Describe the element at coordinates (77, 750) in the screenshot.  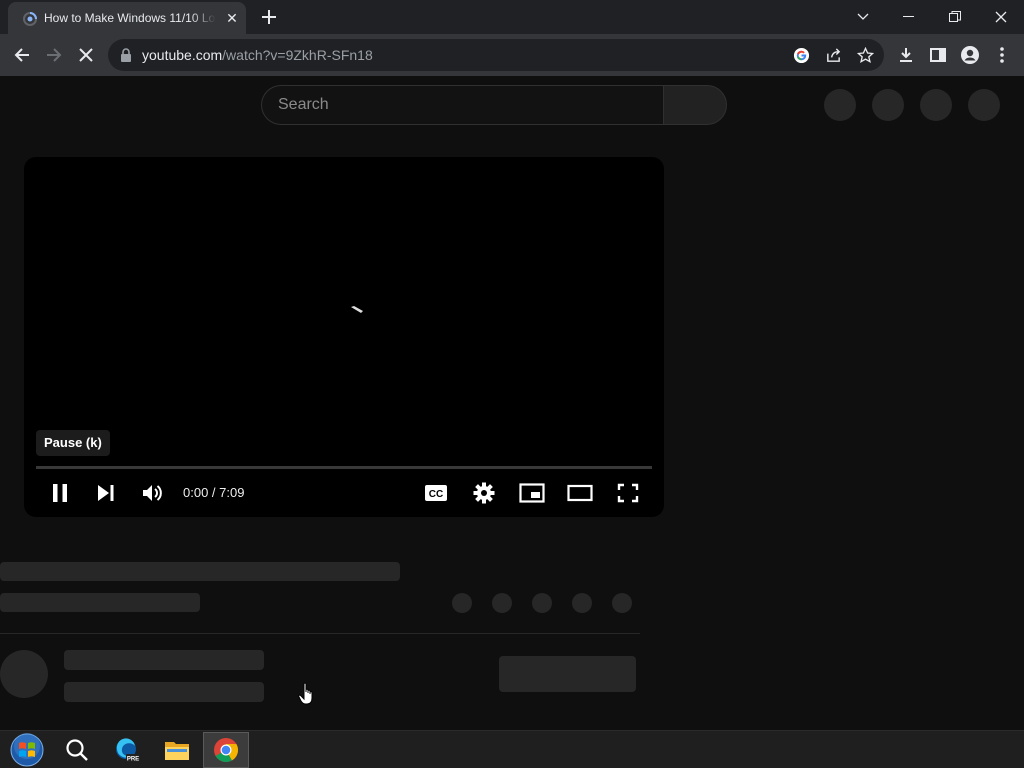
I see `search-icon` at that location.